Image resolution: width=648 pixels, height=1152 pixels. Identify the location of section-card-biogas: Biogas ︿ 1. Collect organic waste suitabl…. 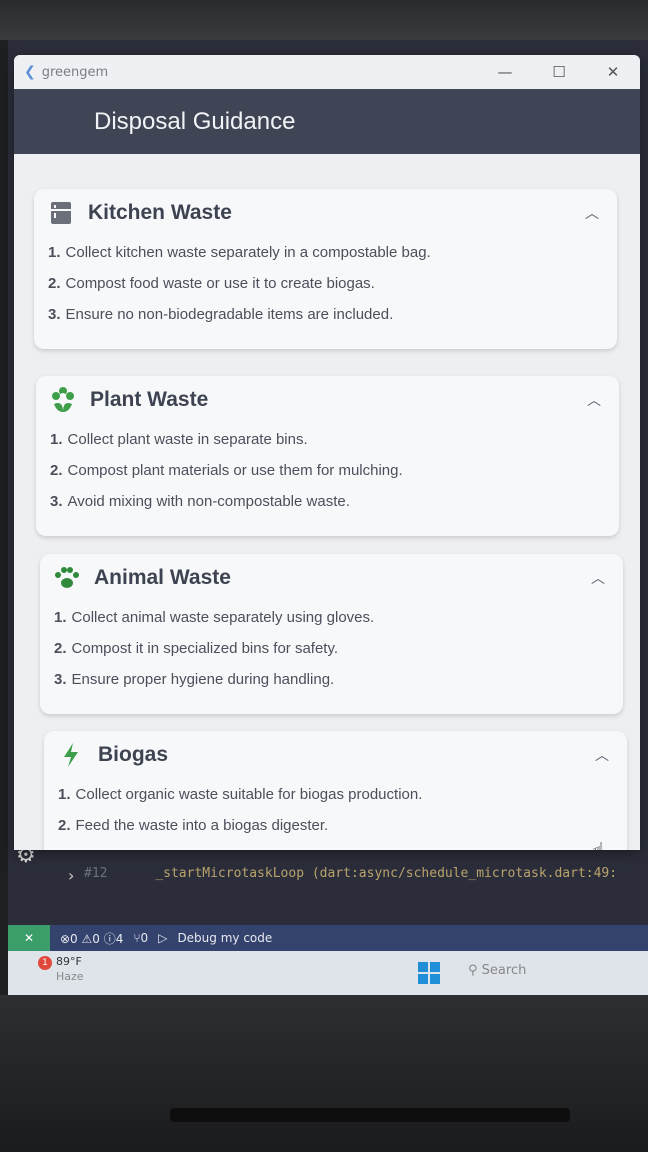
(335, 790).